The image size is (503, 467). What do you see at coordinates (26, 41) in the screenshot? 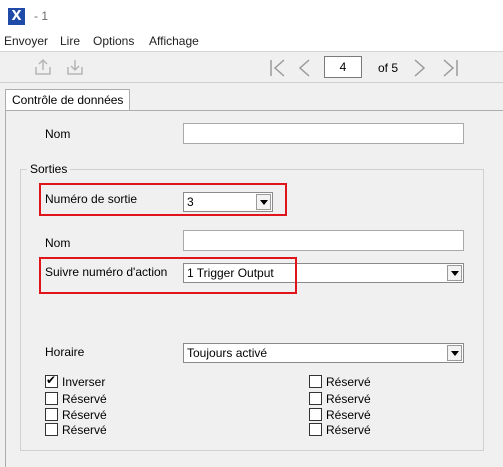
I see `menu-envoyer: Envoyer` at bounding box center [26, 41].